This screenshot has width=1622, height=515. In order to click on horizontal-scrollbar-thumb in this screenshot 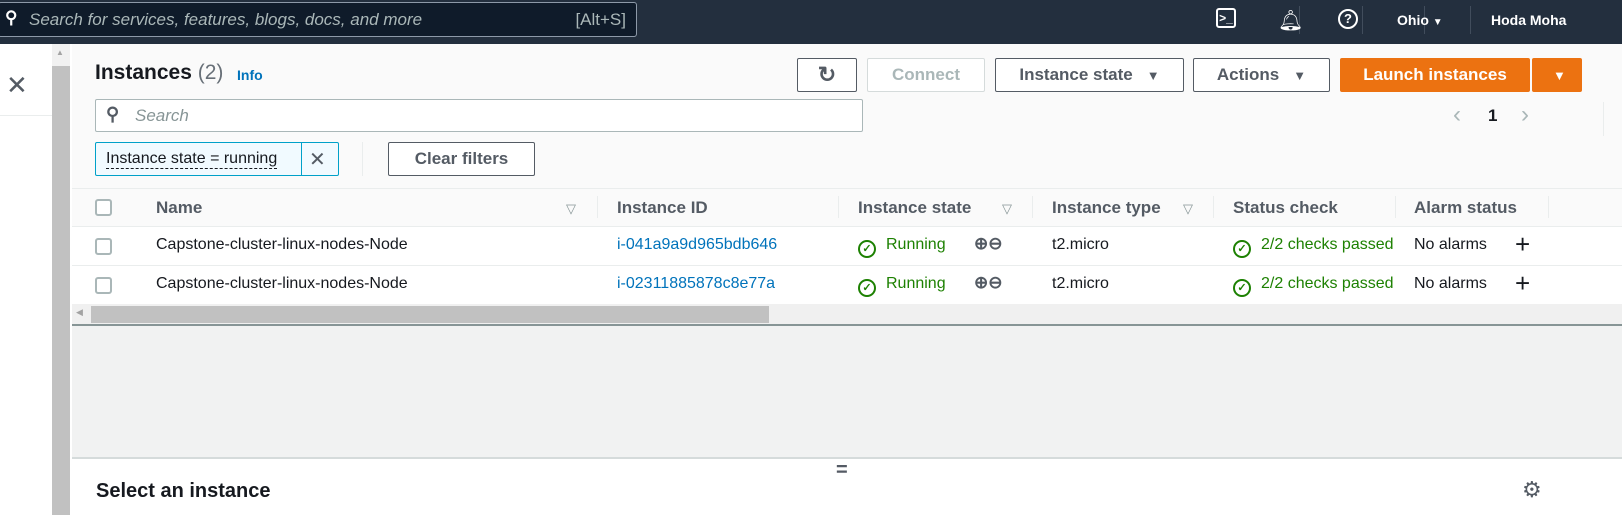, I will do `click(430, 314)`.